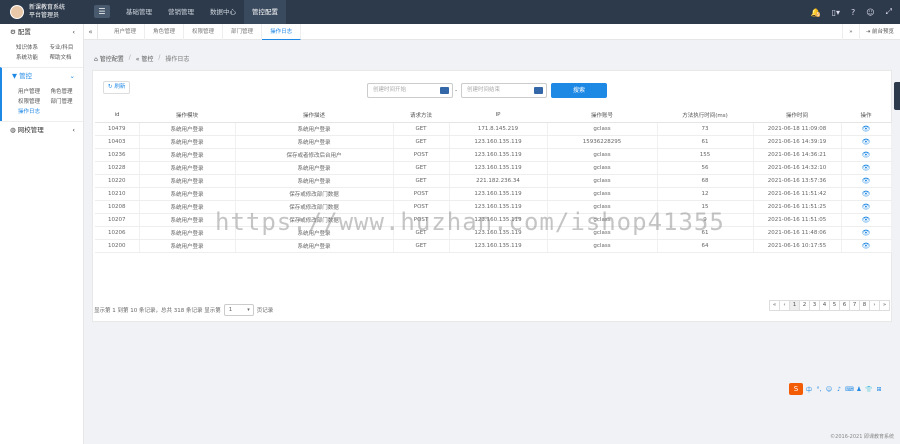  I want to click on sidebar-section-header: ▼ 管控 ⌄, so click(42, 76).